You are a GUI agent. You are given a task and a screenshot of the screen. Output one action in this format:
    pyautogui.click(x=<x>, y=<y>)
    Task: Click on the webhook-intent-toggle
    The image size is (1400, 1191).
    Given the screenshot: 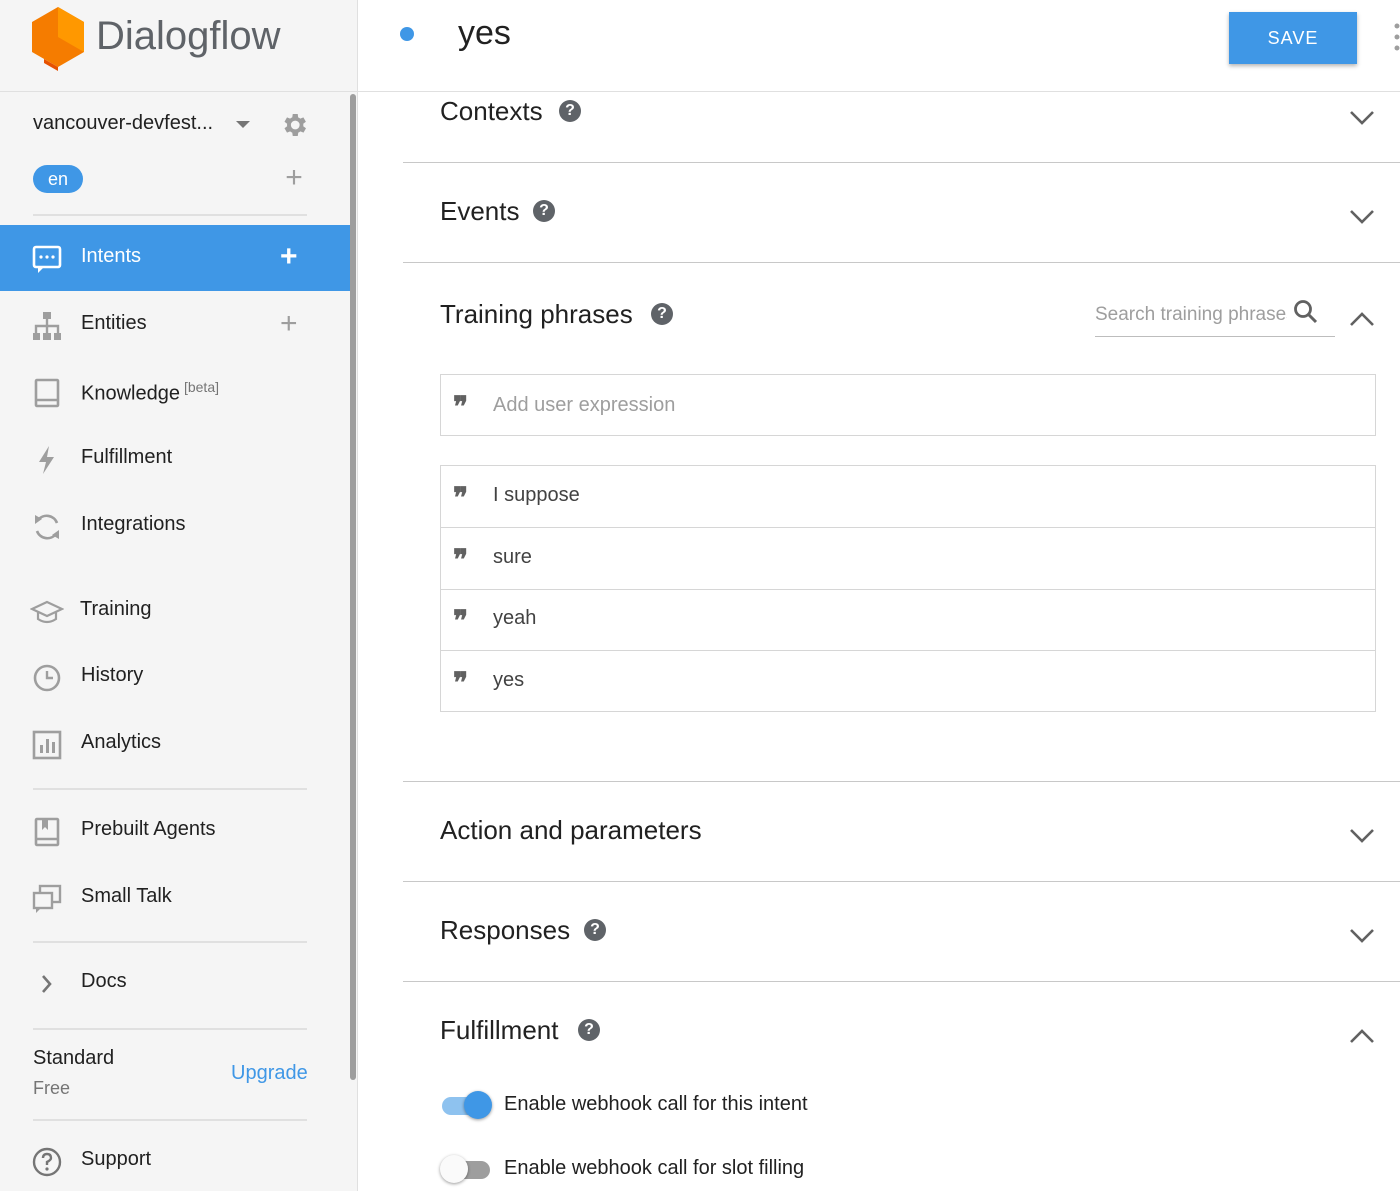 What is the action you would take?
    pyautogui.click(x=467, y=1105)
    